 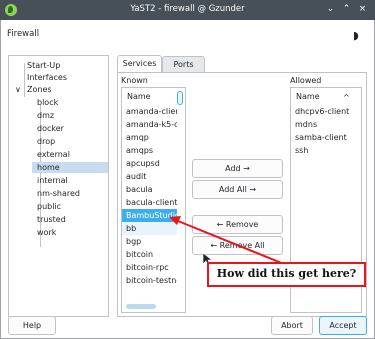 I want to click on tree-item-trusted: trusted, so click(x=51, y=219).